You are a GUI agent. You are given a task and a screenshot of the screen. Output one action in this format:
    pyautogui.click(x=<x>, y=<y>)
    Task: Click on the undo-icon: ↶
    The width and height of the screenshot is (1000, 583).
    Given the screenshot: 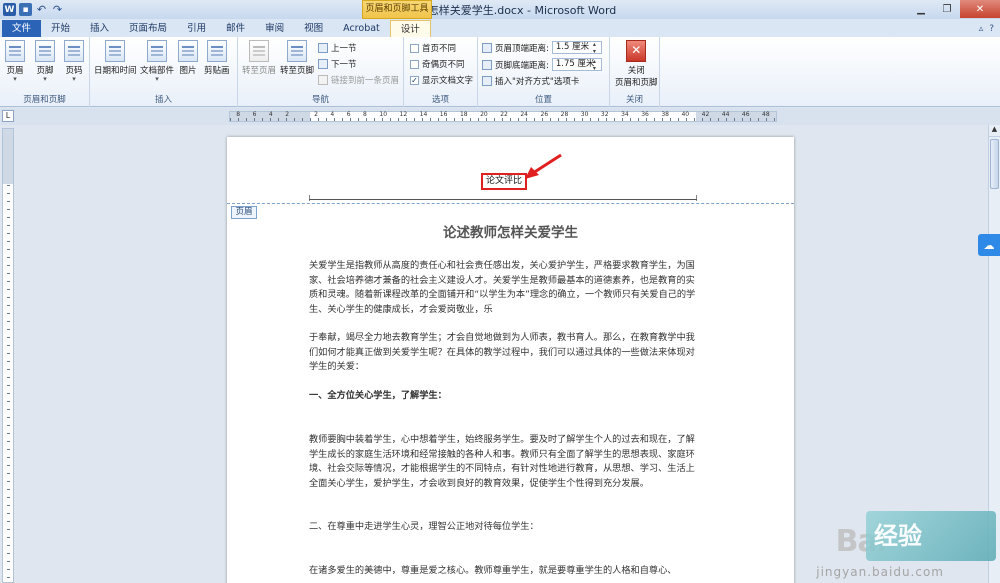 What is the action you would take?
    pyautogui.click(x=41, y=9)
    